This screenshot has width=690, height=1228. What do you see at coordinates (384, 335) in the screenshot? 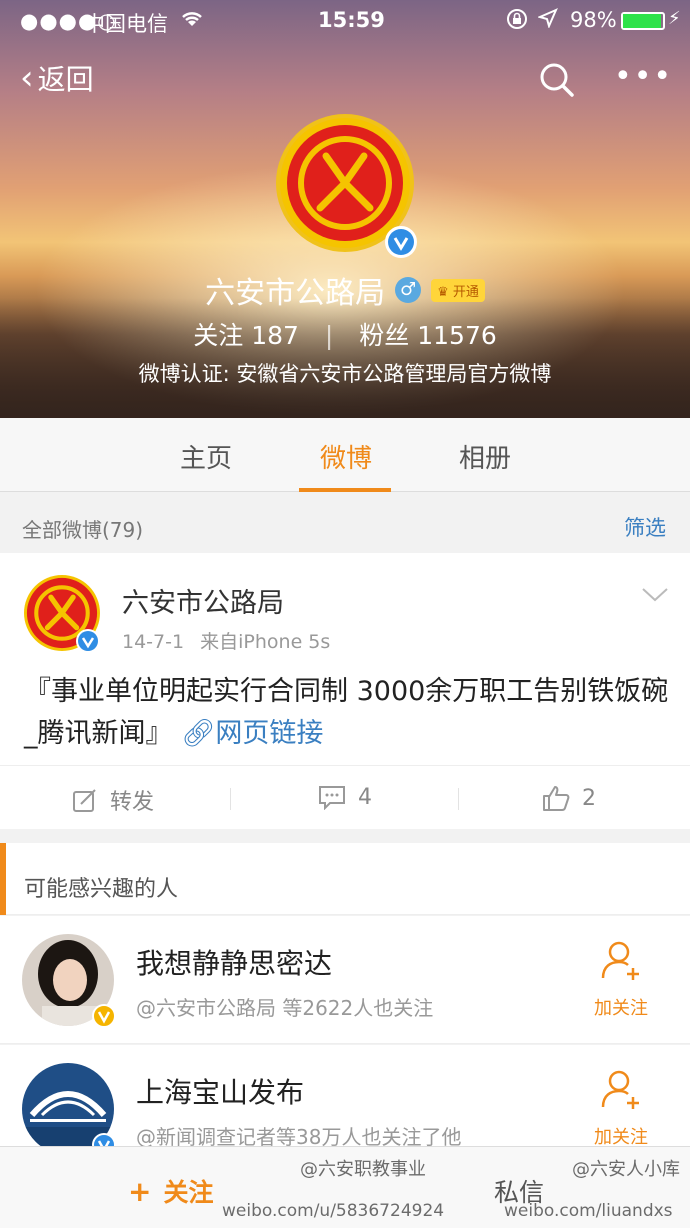
I see `followers-label: 粉丝` at bounding box center [384, 335].